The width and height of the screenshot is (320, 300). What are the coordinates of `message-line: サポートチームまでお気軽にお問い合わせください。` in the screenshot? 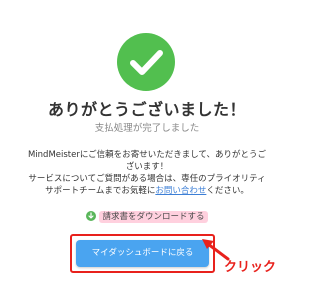 It's located at (147, 191).